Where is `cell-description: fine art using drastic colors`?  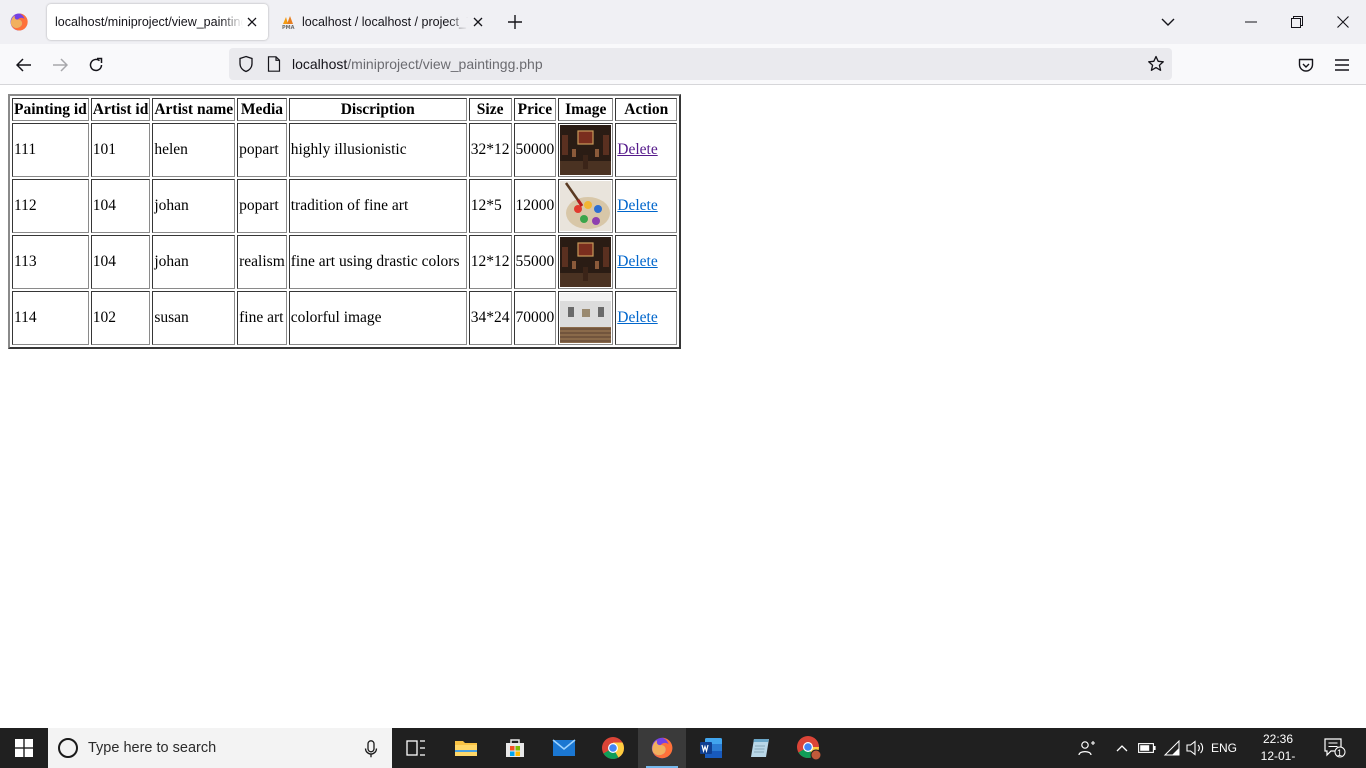
cell-description: fine art using drastic colors is located at coordinates (377, 262).